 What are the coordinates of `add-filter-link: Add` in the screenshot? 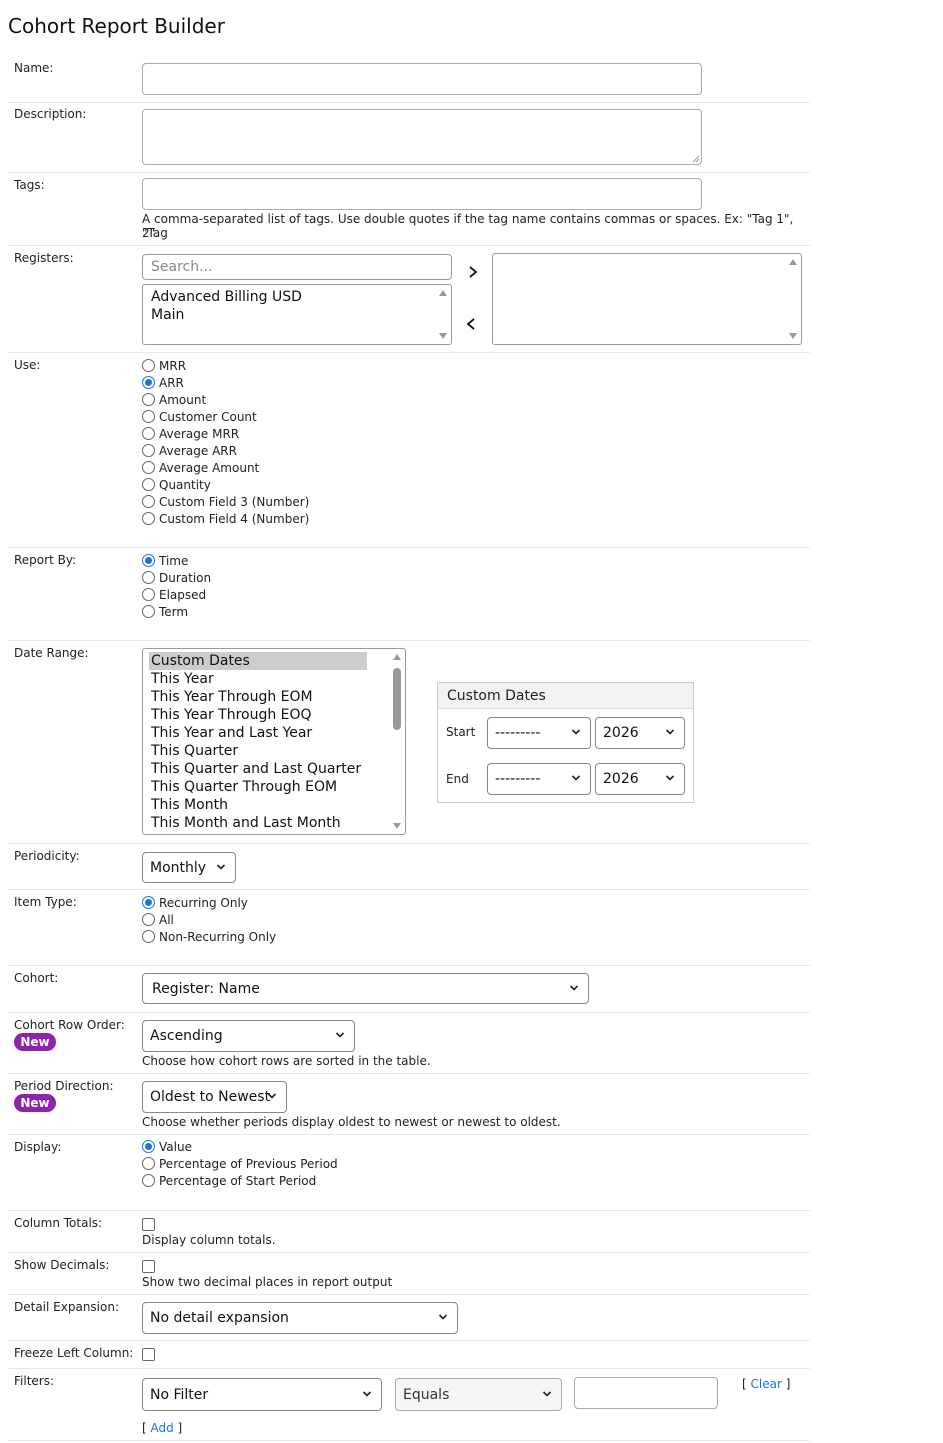 It's located at (162, 1428).